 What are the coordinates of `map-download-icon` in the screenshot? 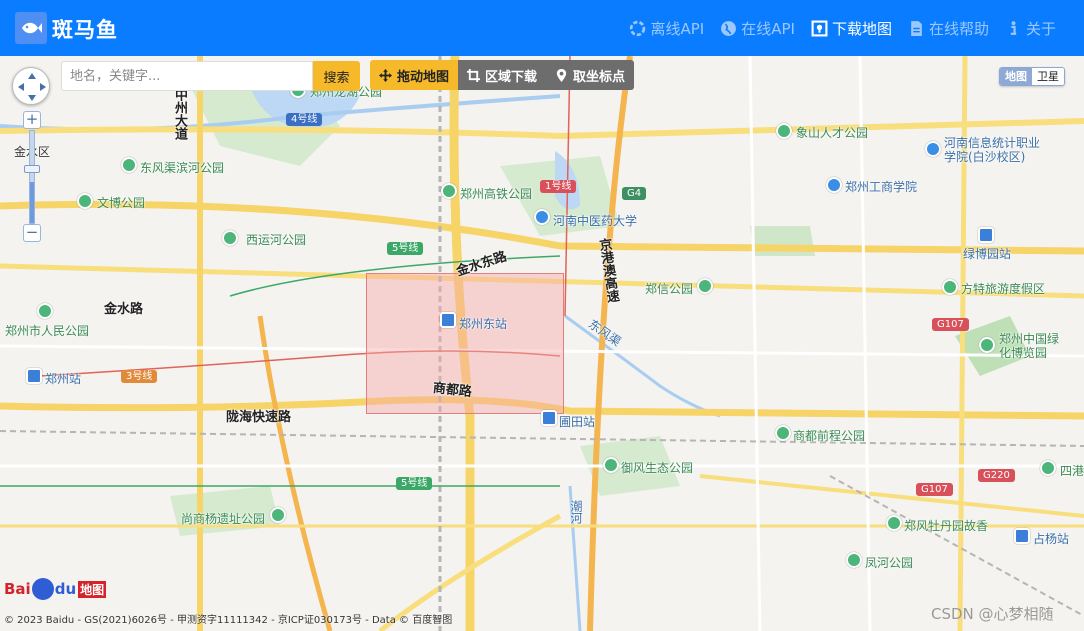 It's located at (819, 28).